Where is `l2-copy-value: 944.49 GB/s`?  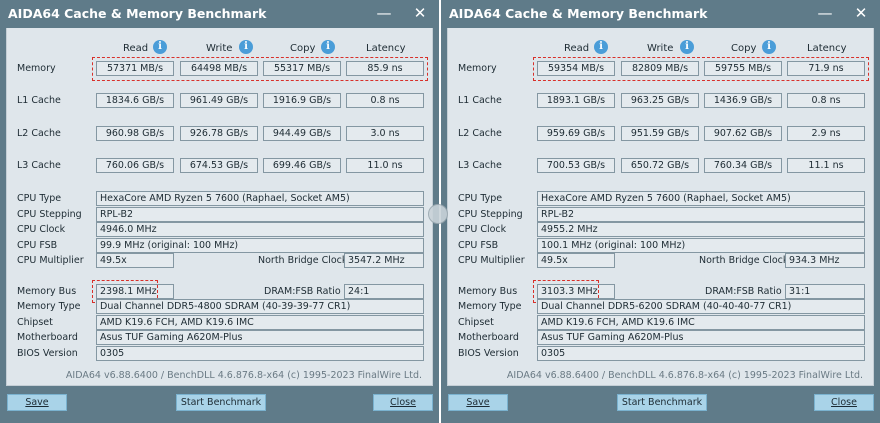
l2-copy-value: 944.49 GB/s is located at coordinates (302, 133).